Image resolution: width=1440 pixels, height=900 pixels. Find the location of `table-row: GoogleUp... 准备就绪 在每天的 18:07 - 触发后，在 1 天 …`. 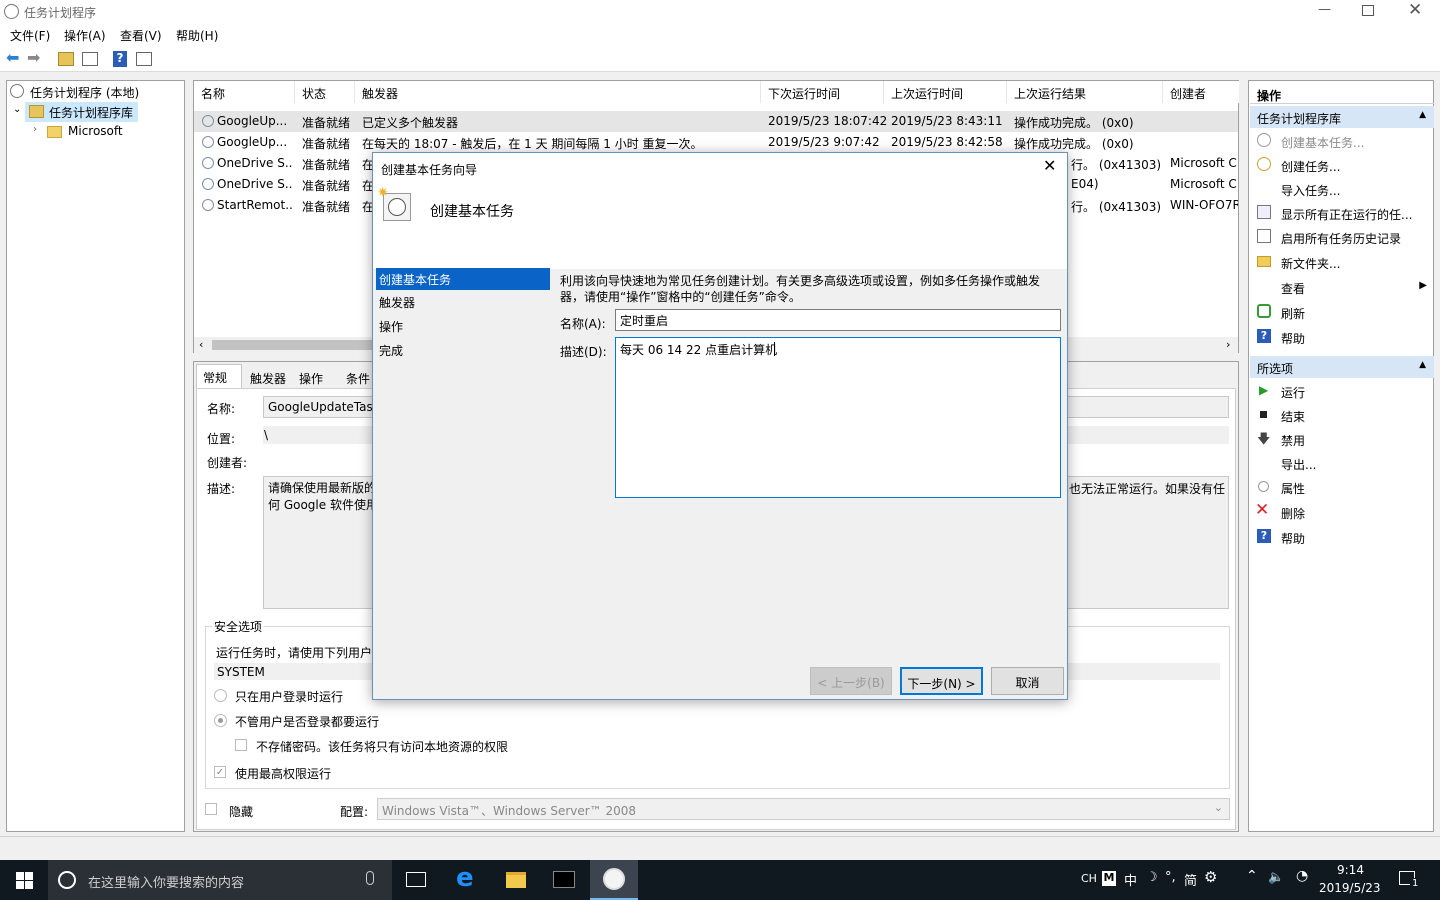

table-row: GoogleUp... 准备就绪 在每天的 18:07 - 触发后，在 1 天 … is located at coordinates (716, 142).